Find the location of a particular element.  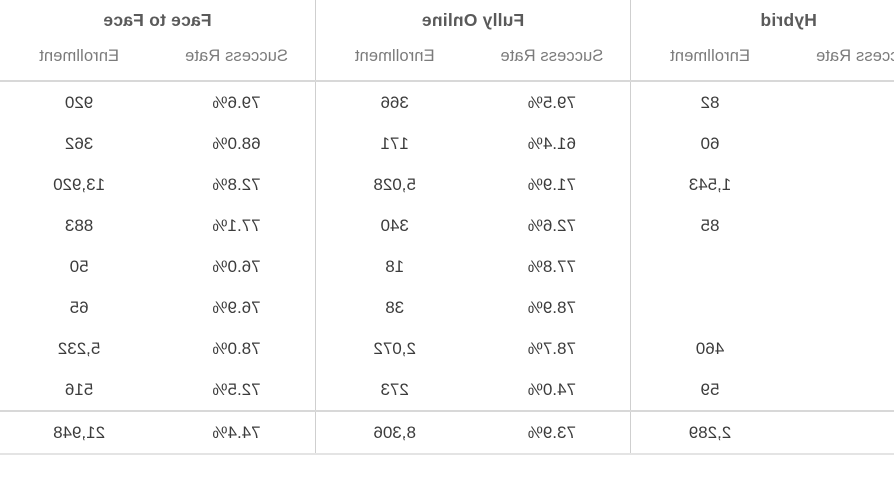

cell-f2f-enrollment: 516 is located at coordinates (79, 389).